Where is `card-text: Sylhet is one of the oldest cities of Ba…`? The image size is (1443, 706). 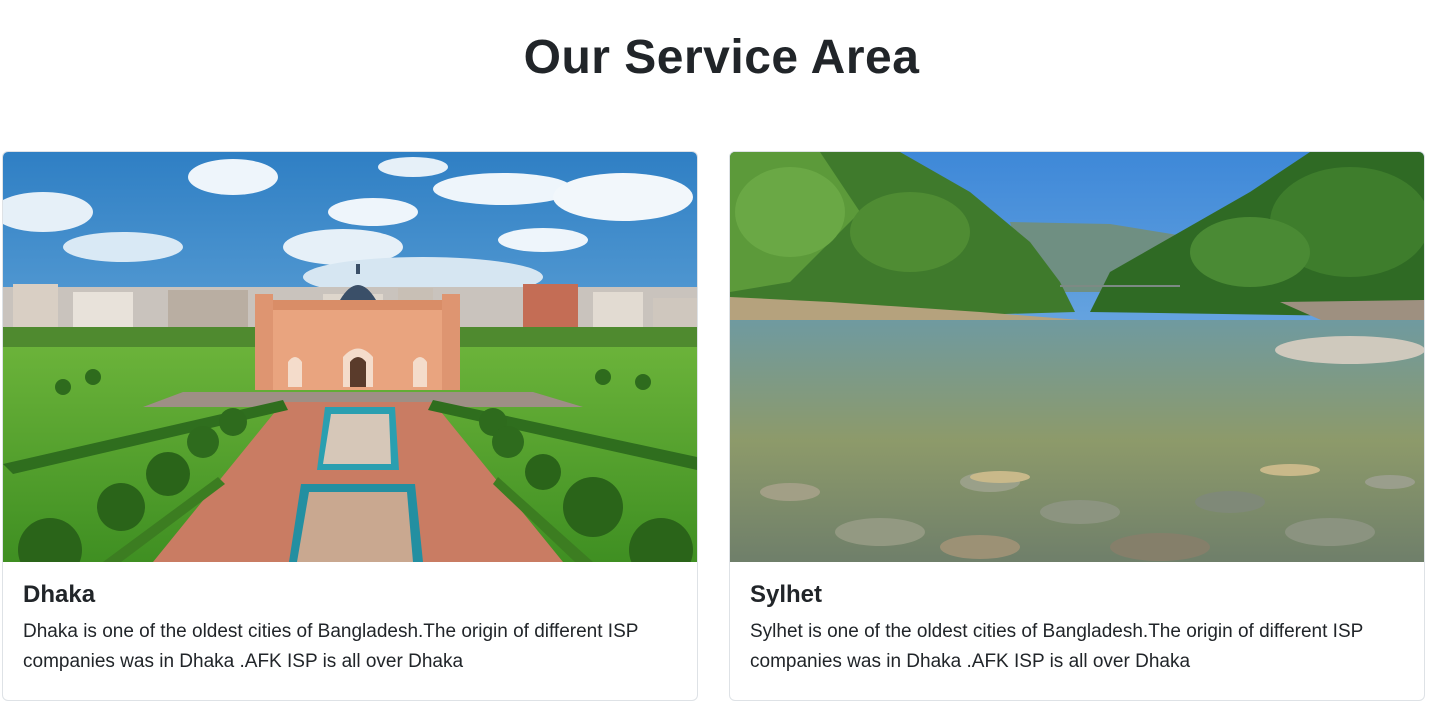
card-text: Sylhet is one of the oldest cities of Ba… is located at coordinates (1056, 646).